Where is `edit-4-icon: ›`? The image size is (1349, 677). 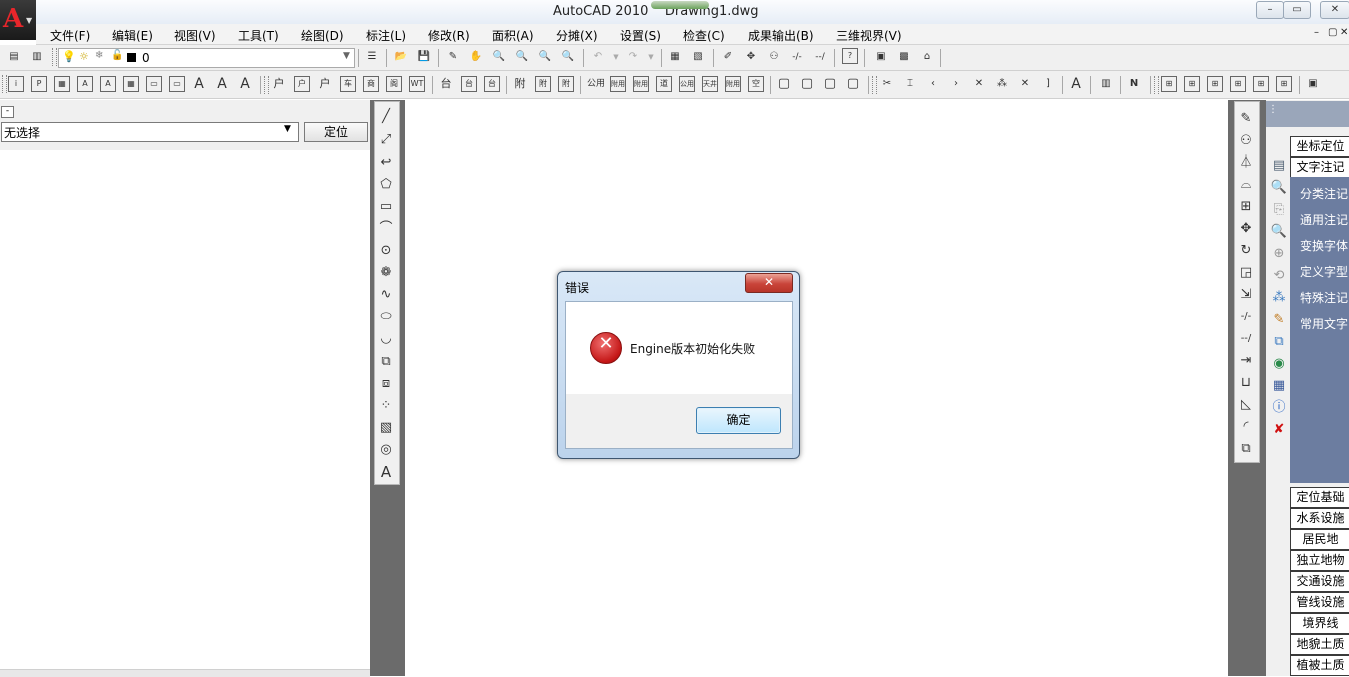
edit-4-icon: › is located at coordinates (956, 84).